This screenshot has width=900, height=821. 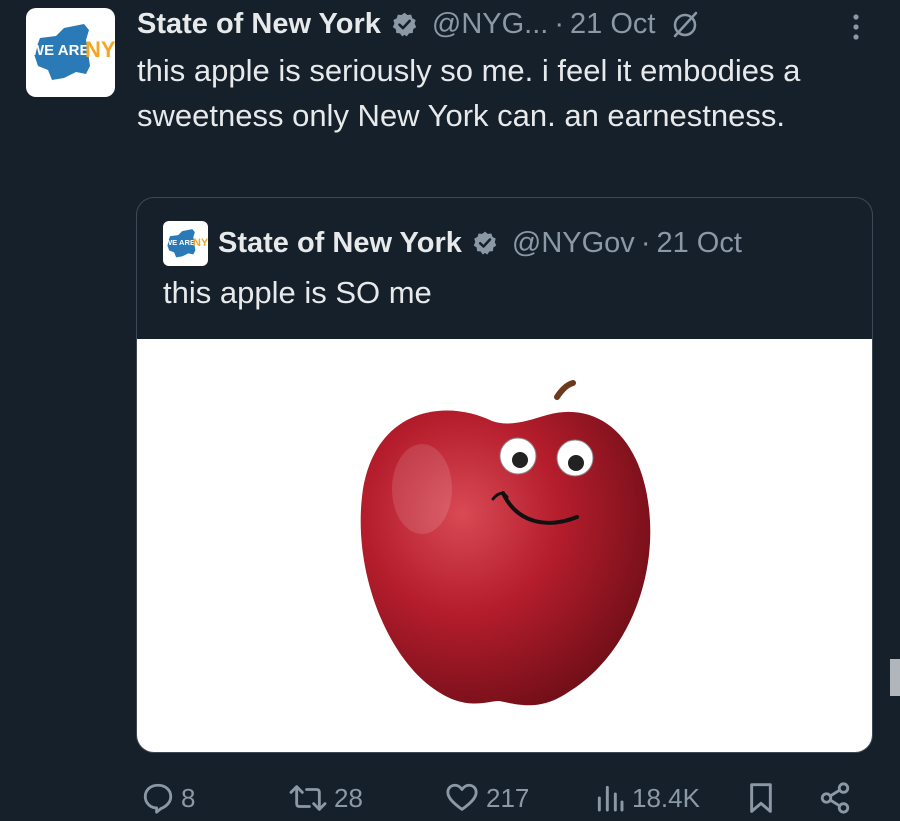 What do you see at coordinates (297, 292) in the screenshot?
I see `quoted-tweet-text: this apple is SO me` at bounding box center [297, 292].